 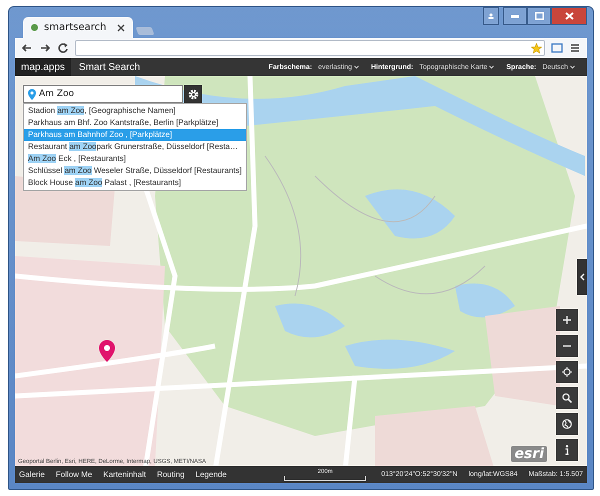 I want to click on user-button, so click(x=491, y=16).